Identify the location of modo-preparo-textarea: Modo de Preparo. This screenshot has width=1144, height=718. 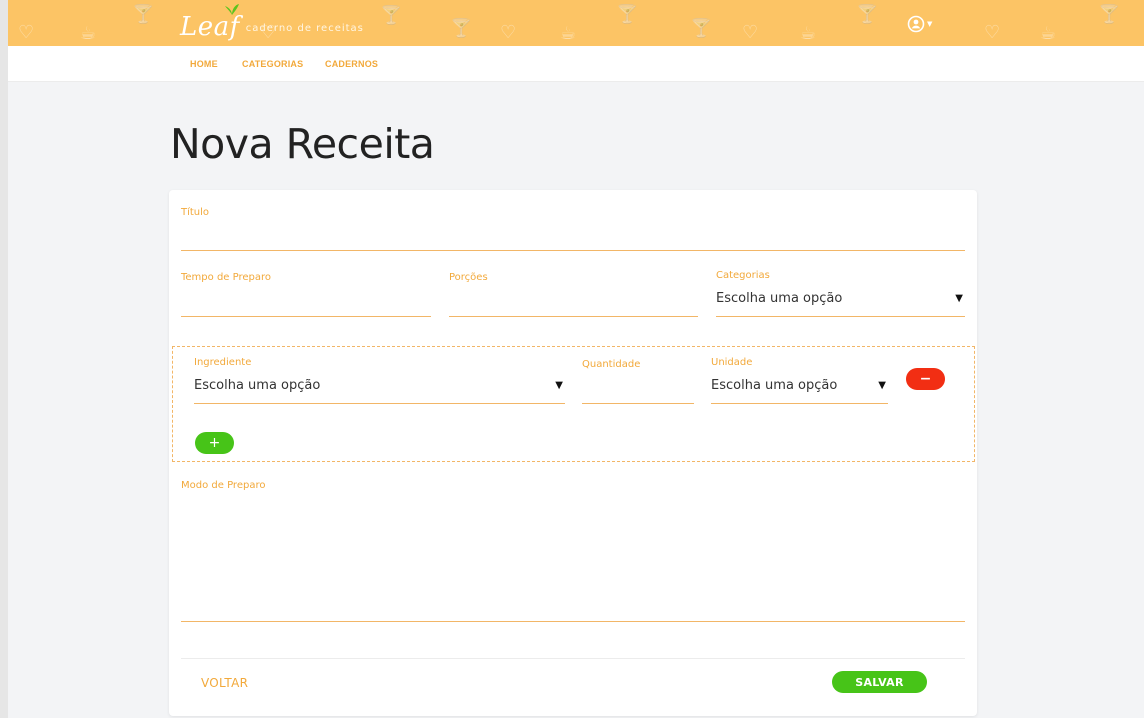
(573, 551).